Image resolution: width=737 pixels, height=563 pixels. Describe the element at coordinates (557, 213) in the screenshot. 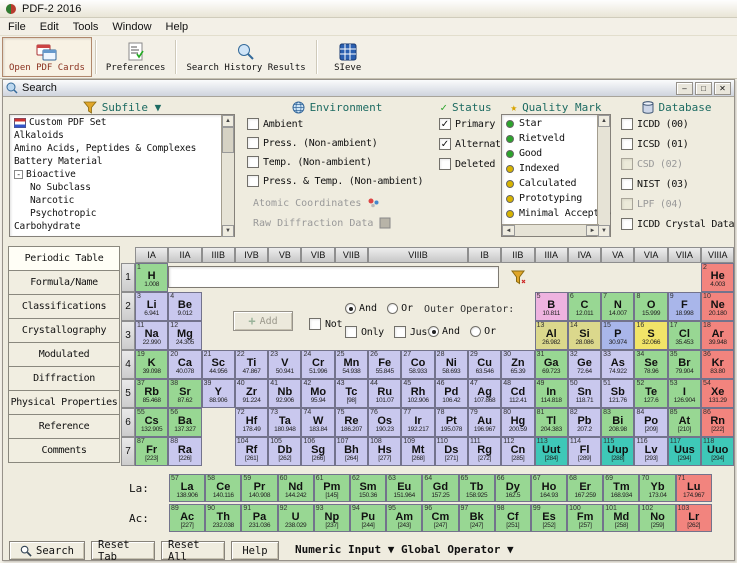

I see `quality-item-minimal-acceptab: Minimal Acceptab` at that location.